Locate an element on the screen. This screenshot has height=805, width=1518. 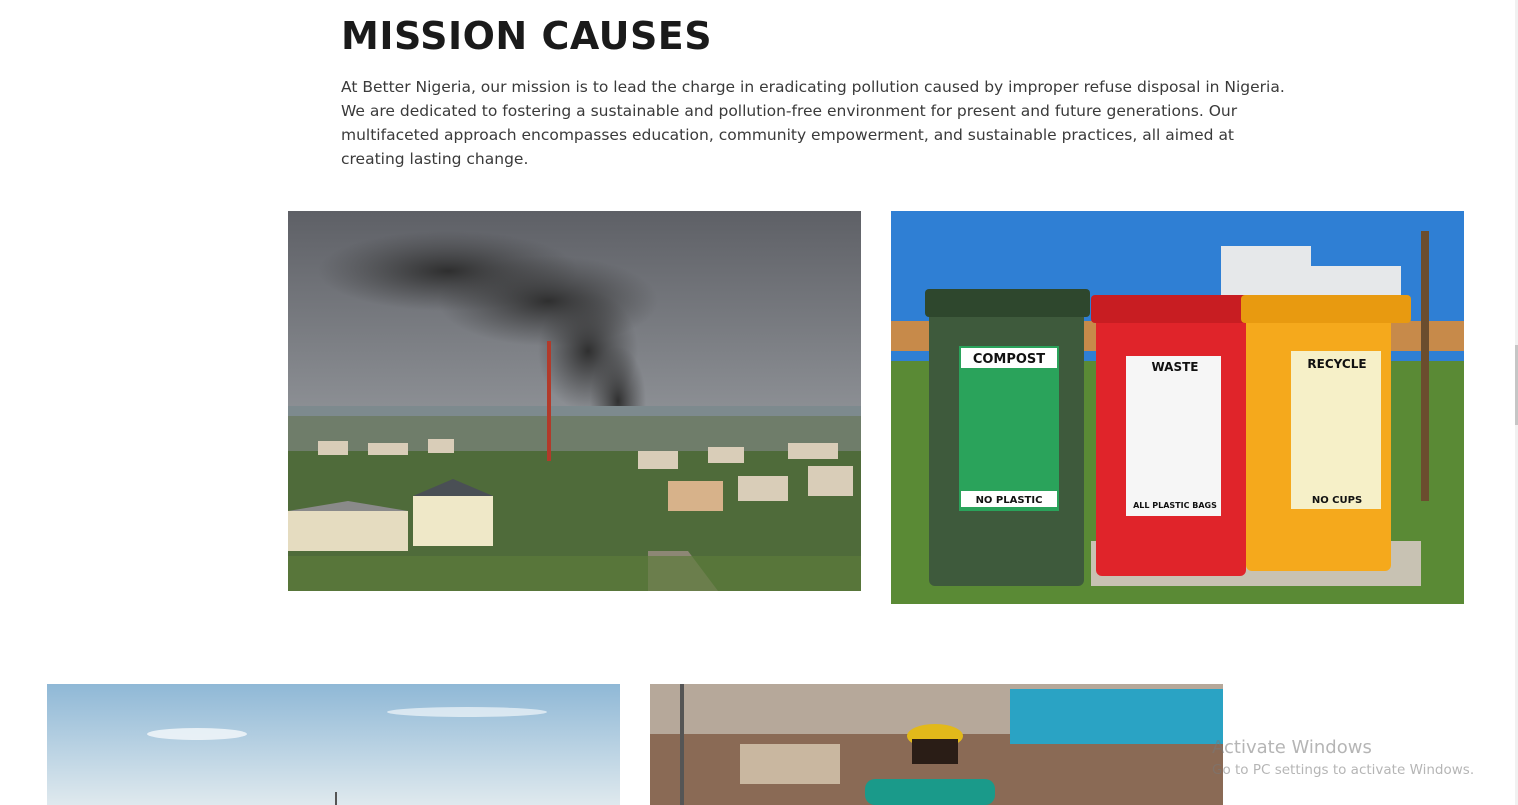
waste-bin: WASTE ALL PLASTIC BAGS is located at coordinates (1171, 435).